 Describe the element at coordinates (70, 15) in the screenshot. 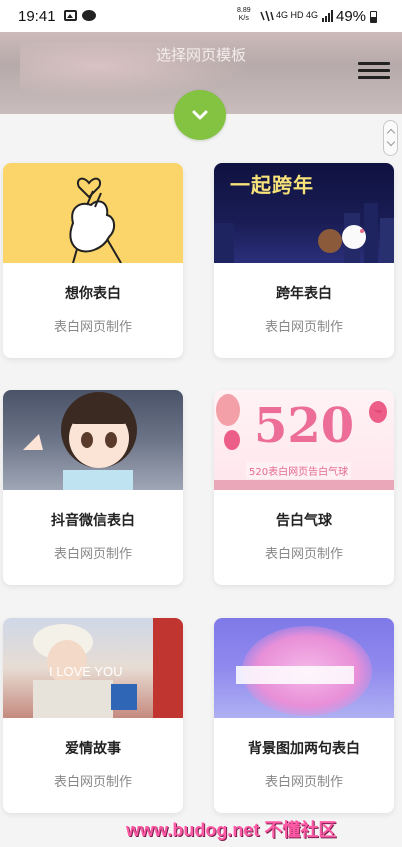

I see `image-notification-icon` at that location.